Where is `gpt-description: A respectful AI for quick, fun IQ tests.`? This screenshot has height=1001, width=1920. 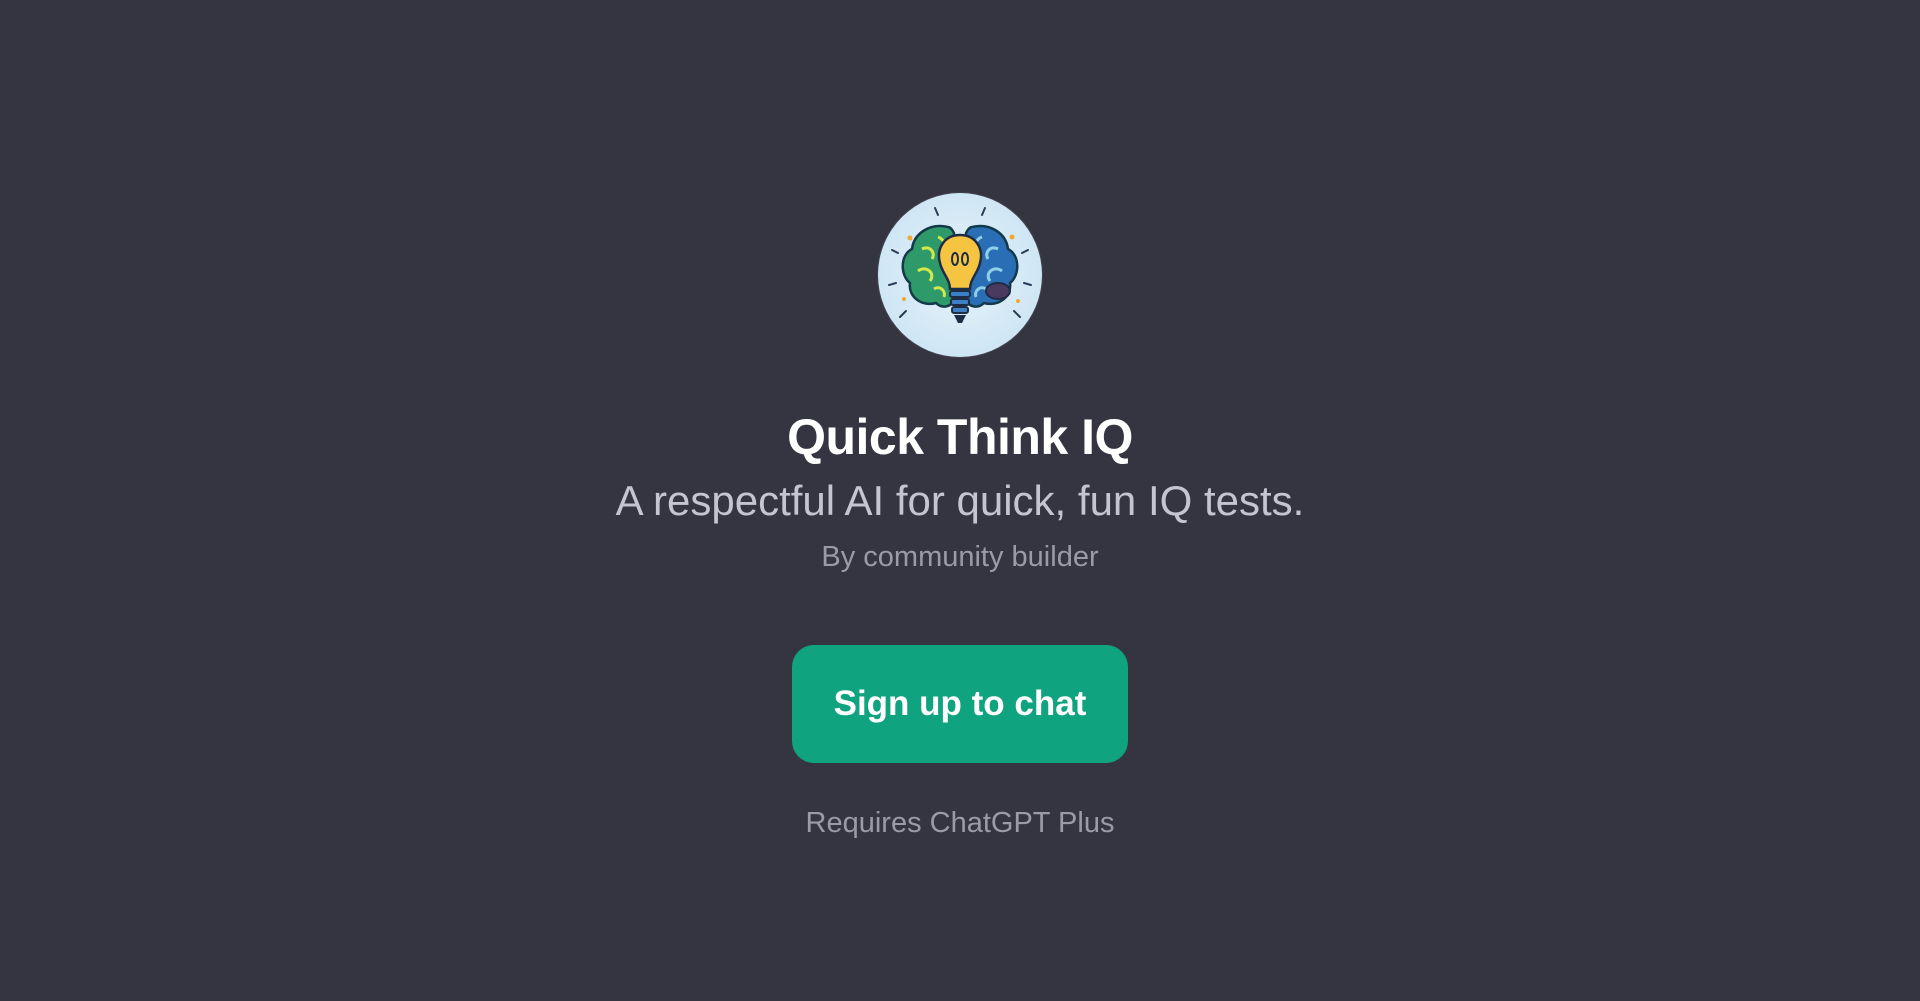 gpt-description: A respectful AI for quick, fun IQ tests. is located at coordinates (960, 500).